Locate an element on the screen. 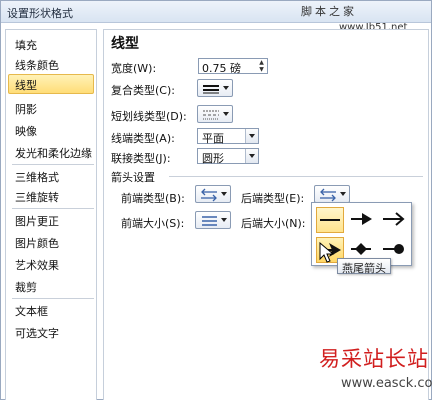 This screenshot has height=400, width=432. join-type-select: 圆形 is located at coordinates (228, 156).